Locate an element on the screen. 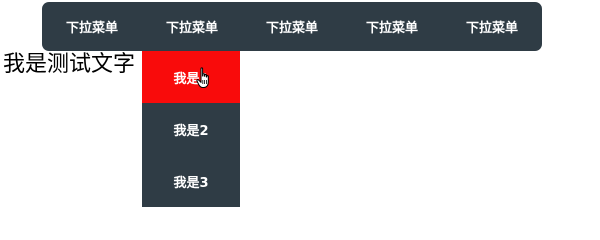 Image resolution: width=600 pixels, height=240 pixels. submenu-item-3: 我是3 is located at coordinates (191, 181).